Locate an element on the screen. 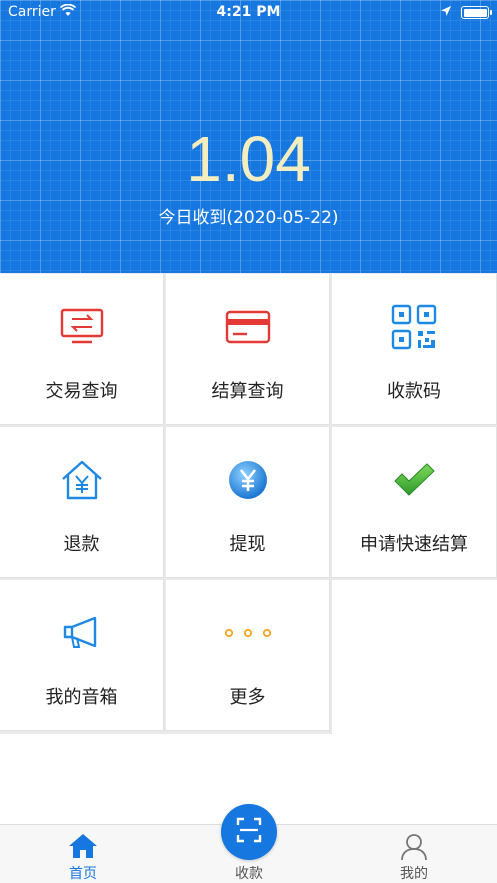 This screenshot has height=883, width=497. tab-mine: 我的 is located at coordinates (414, 854).